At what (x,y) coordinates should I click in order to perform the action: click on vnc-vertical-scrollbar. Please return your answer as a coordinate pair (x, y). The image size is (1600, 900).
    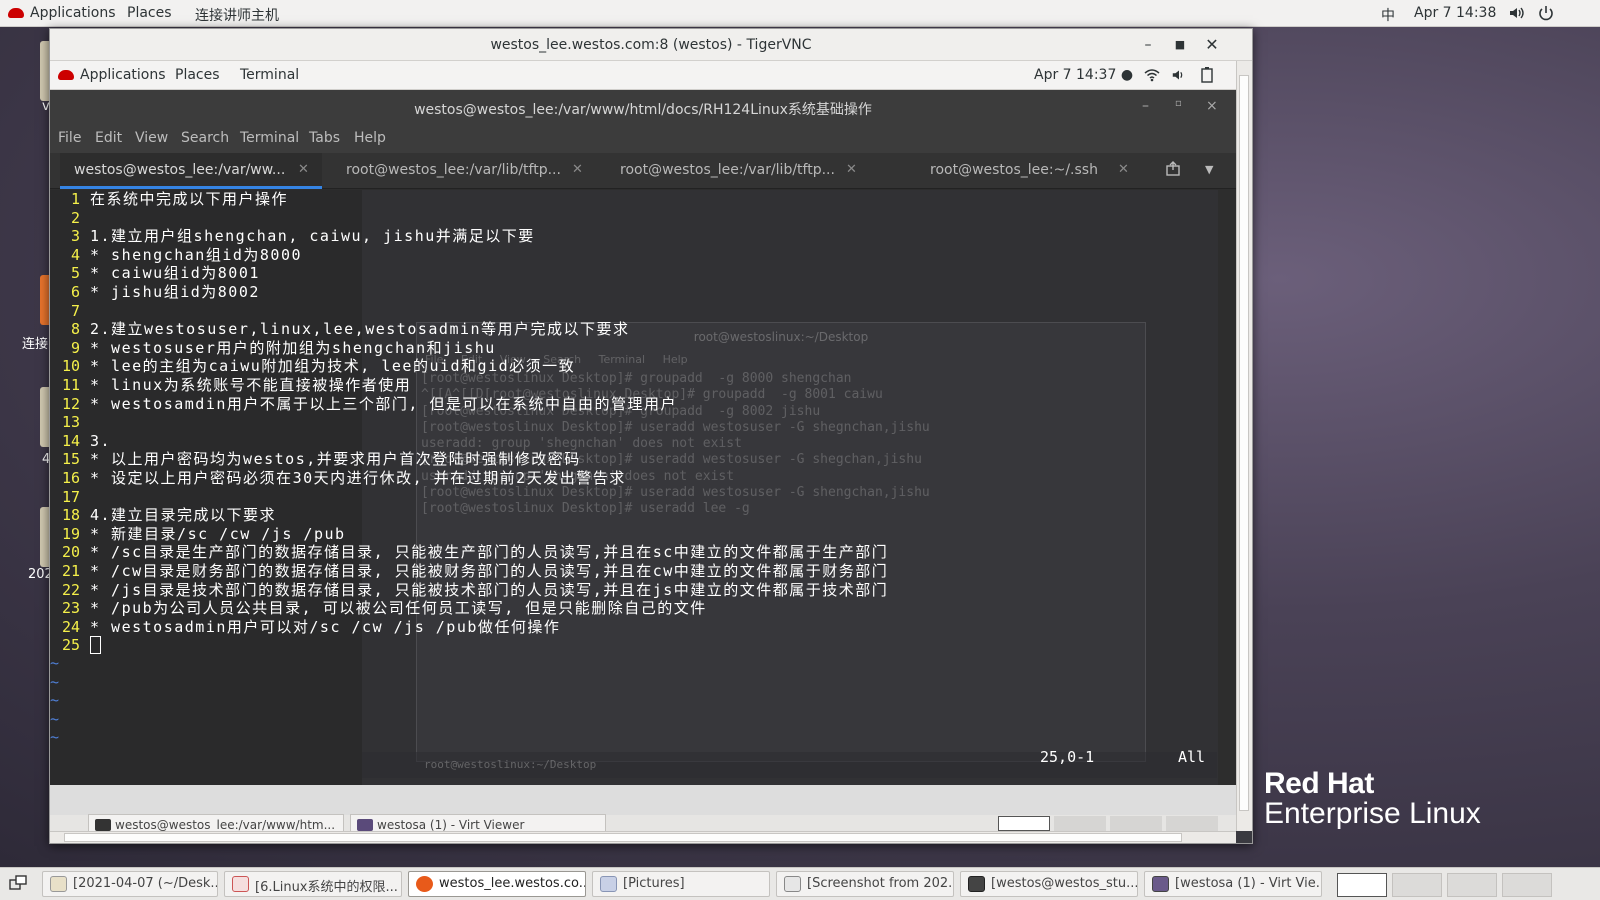
    Looking at the image, I should click on (1244, 446).